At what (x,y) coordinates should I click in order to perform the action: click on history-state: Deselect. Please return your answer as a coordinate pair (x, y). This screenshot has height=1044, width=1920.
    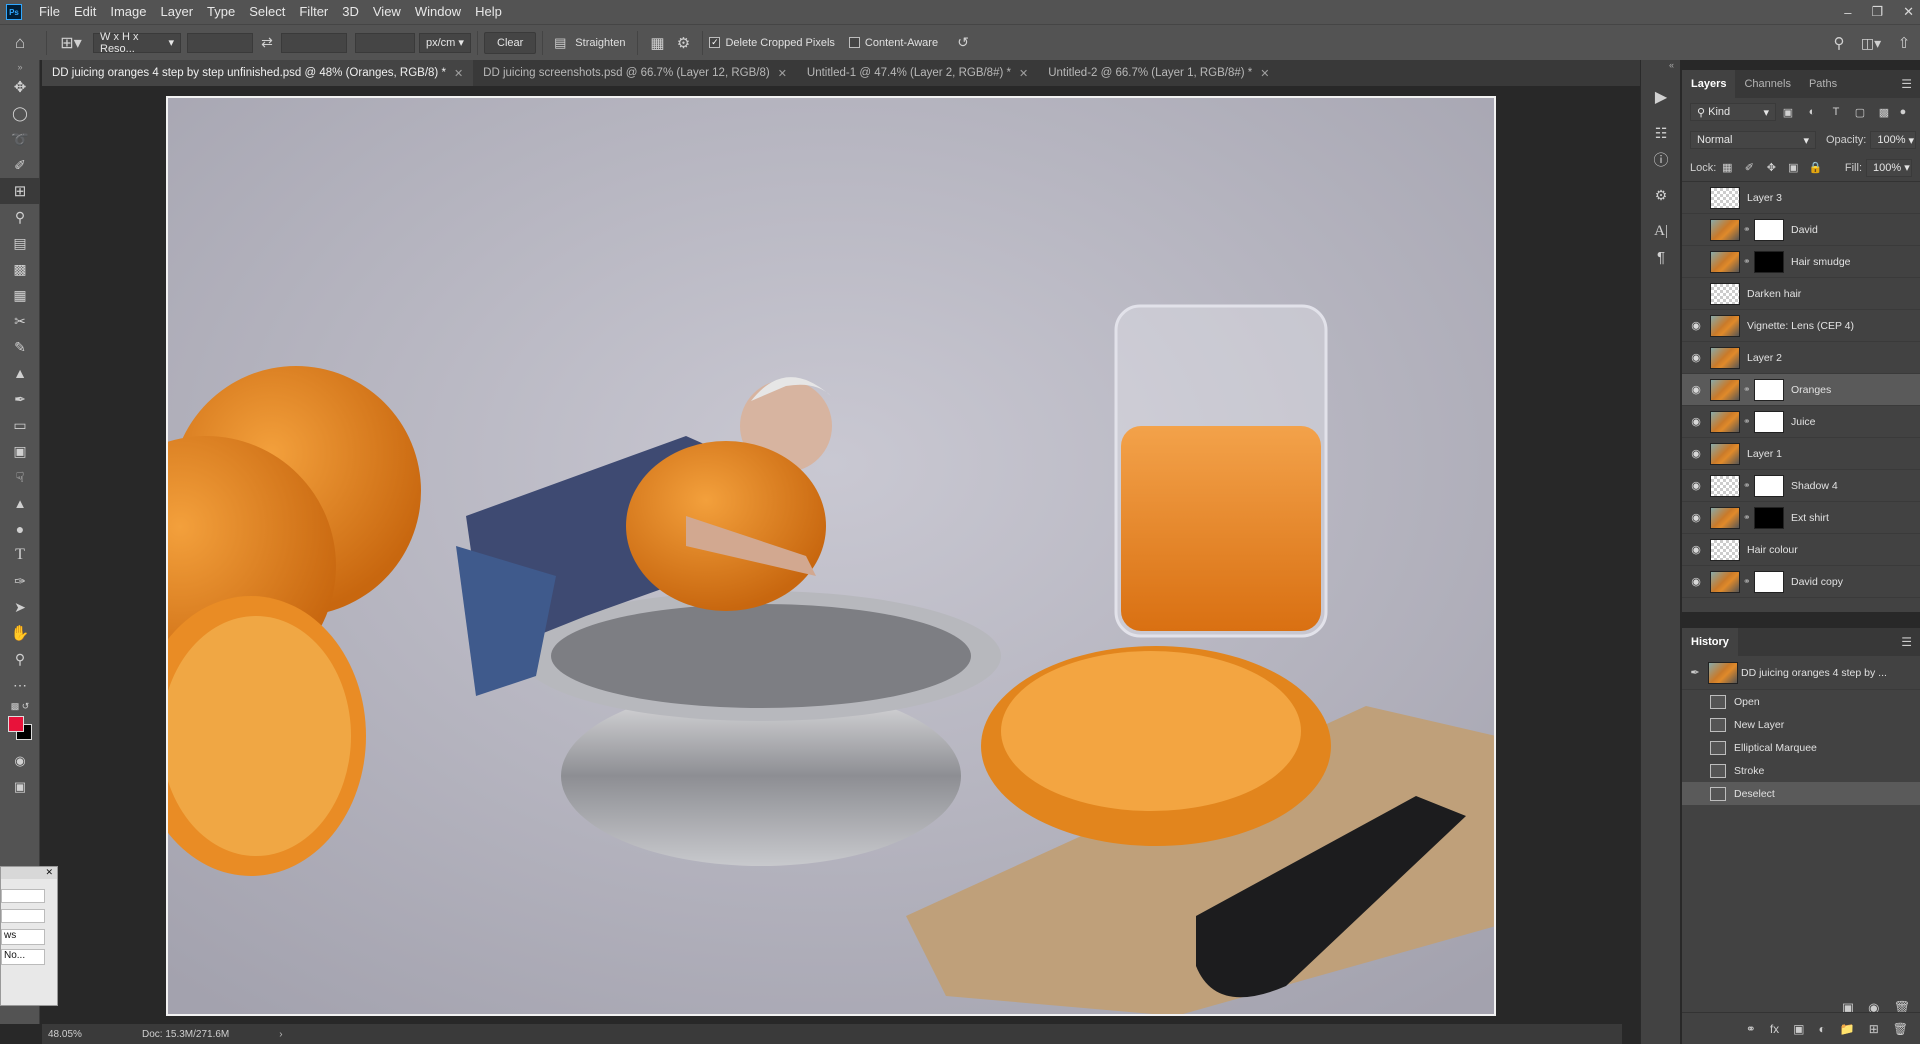
    Looking at the image, I should click on (1801, 793).